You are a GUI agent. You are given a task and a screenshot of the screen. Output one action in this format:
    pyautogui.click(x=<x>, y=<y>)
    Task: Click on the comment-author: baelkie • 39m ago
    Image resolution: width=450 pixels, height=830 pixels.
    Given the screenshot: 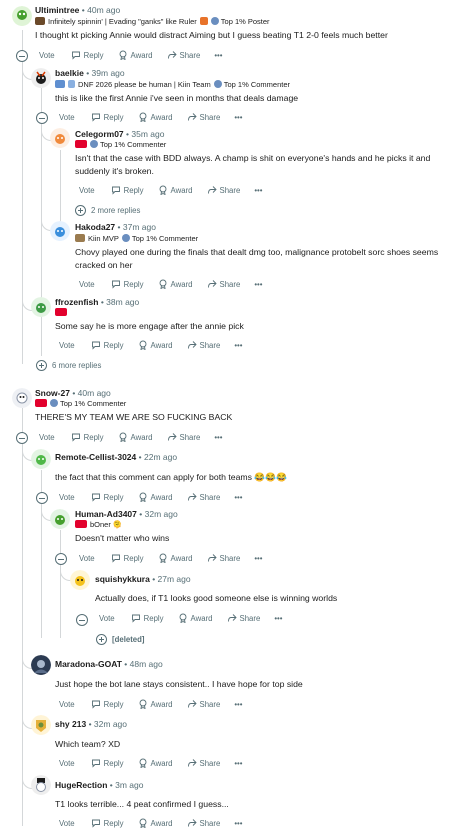 What is the action you would take?
    pyautogui.click(x=90, y=73)
    